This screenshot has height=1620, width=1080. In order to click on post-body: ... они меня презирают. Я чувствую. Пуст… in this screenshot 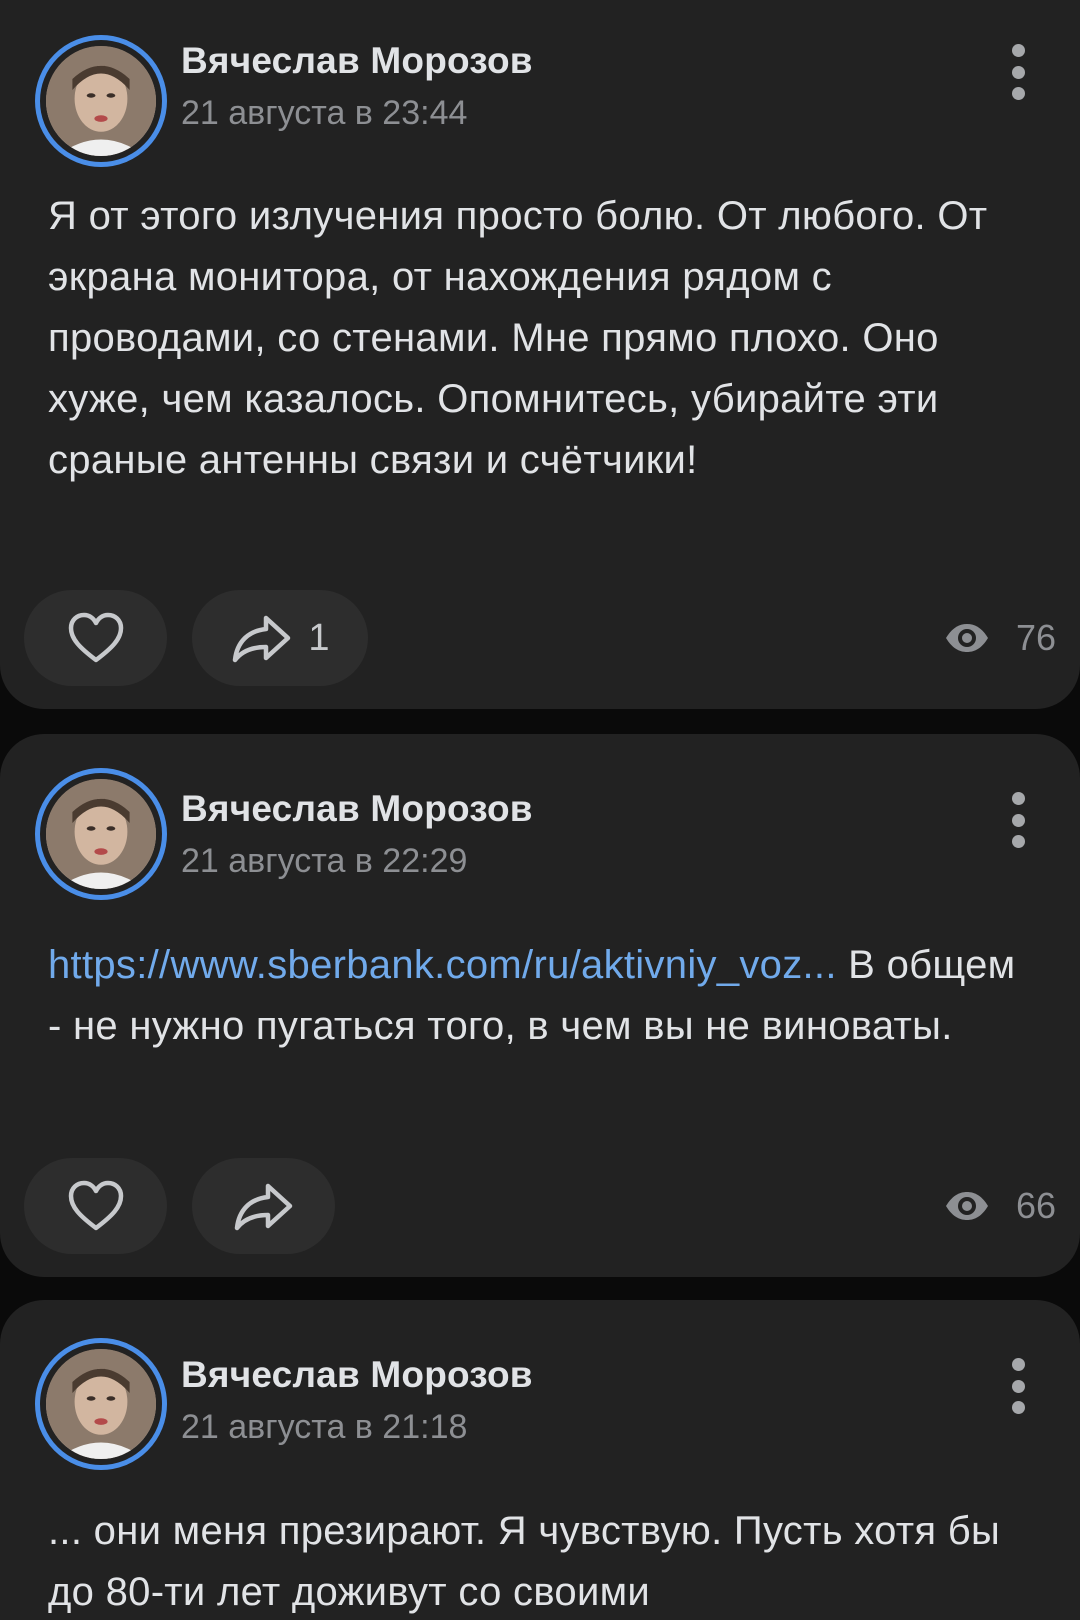, I will do `click(524, 1561)`.